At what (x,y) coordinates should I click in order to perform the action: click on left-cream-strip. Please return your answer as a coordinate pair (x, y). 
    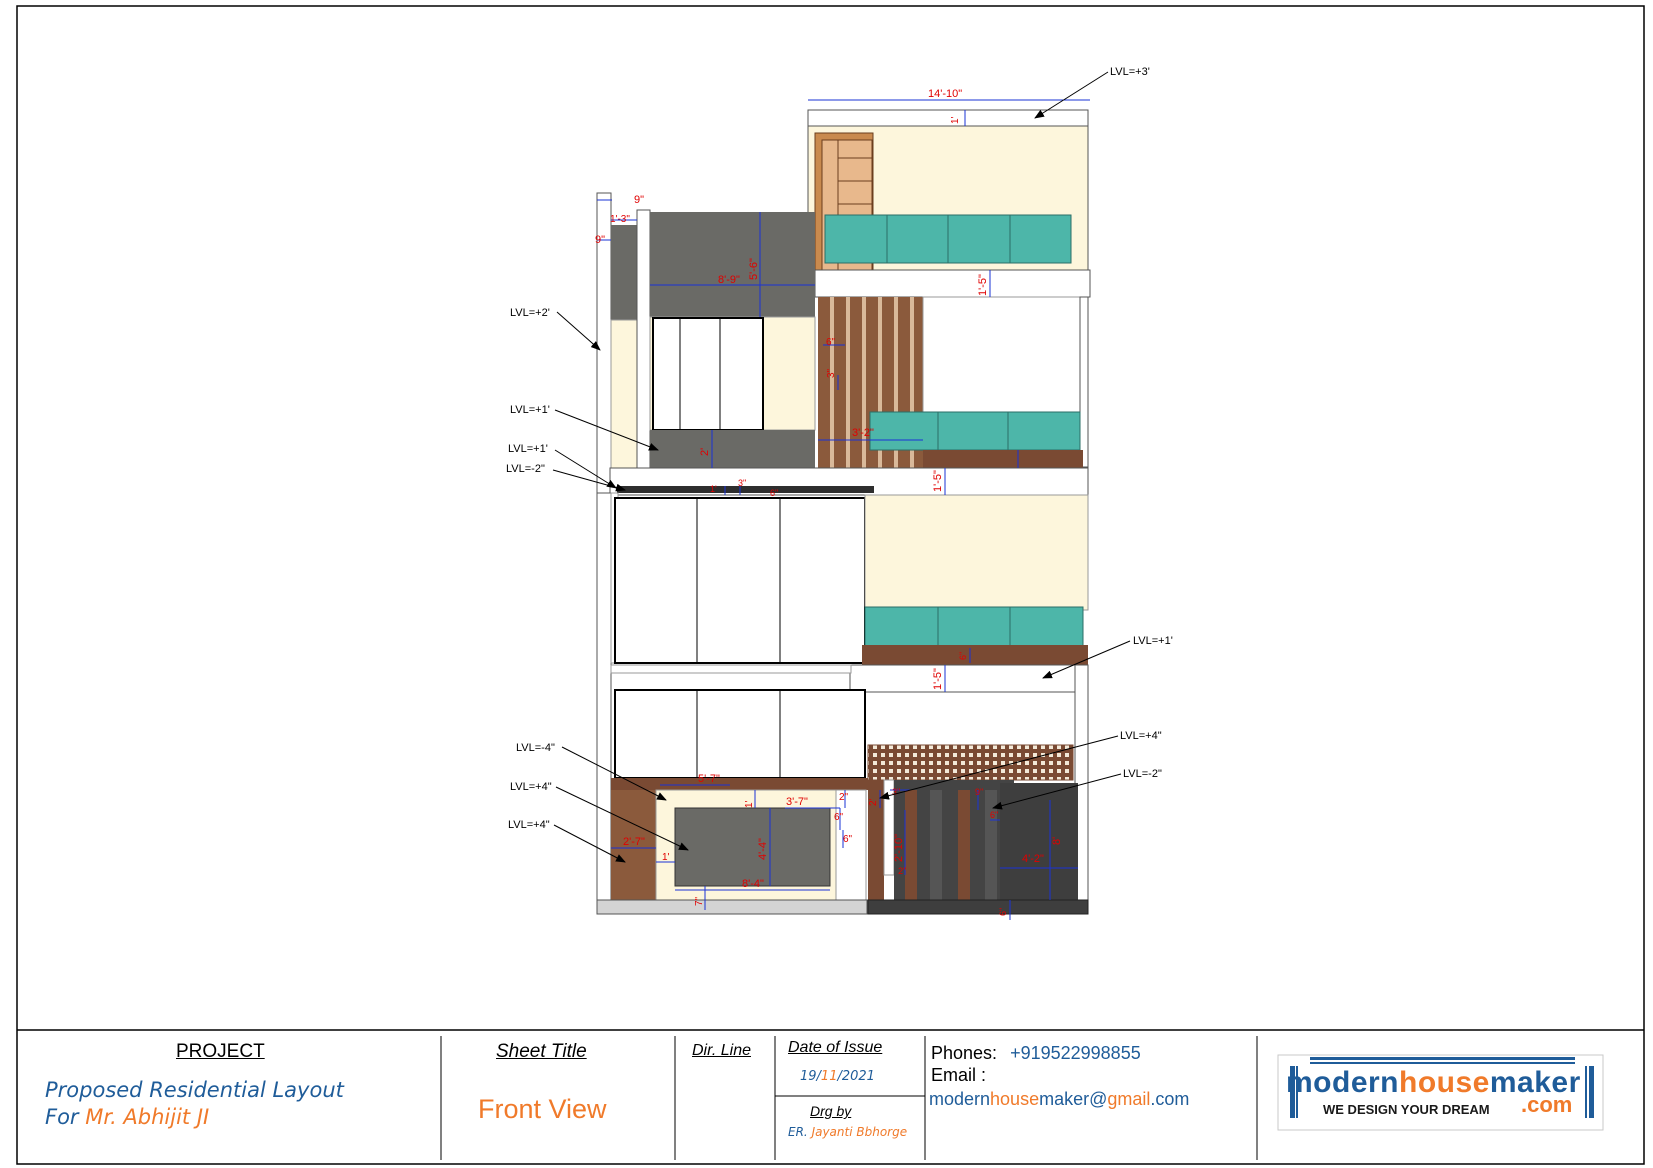
    Looking at the image, I should click on (624, 394).